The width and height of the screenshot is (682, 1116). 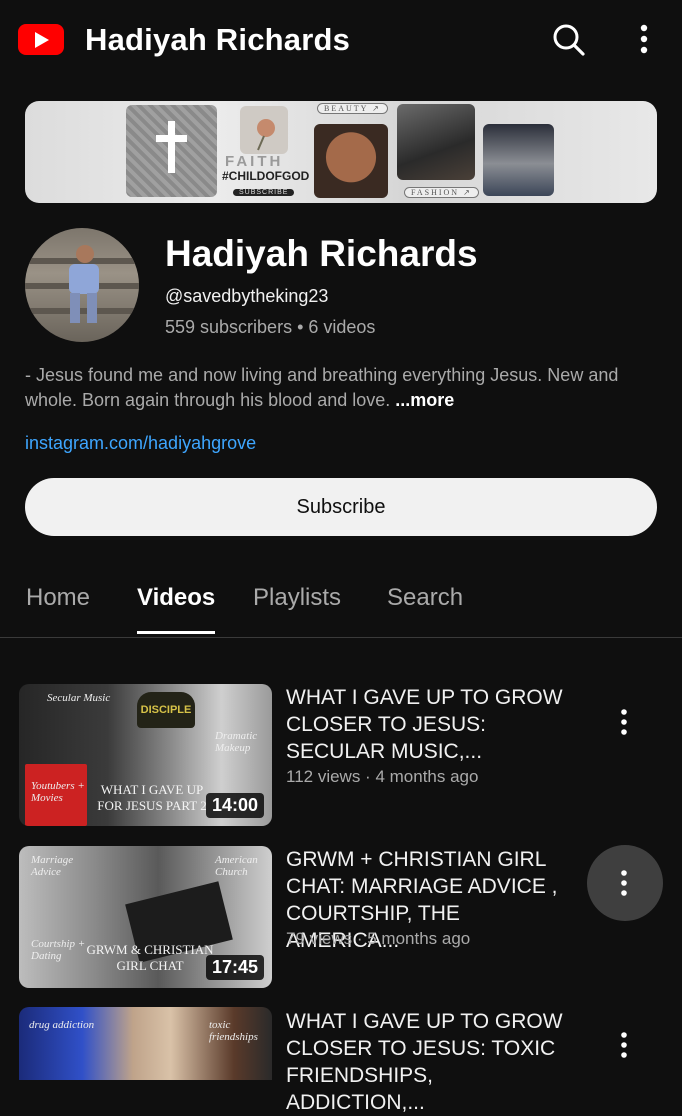 What do you see at coordinates (421, 1048) in the screenshot?
I see `video-title-line: CLOSER TO JESUS: TOXIC` at bounding box center [421, 1048].